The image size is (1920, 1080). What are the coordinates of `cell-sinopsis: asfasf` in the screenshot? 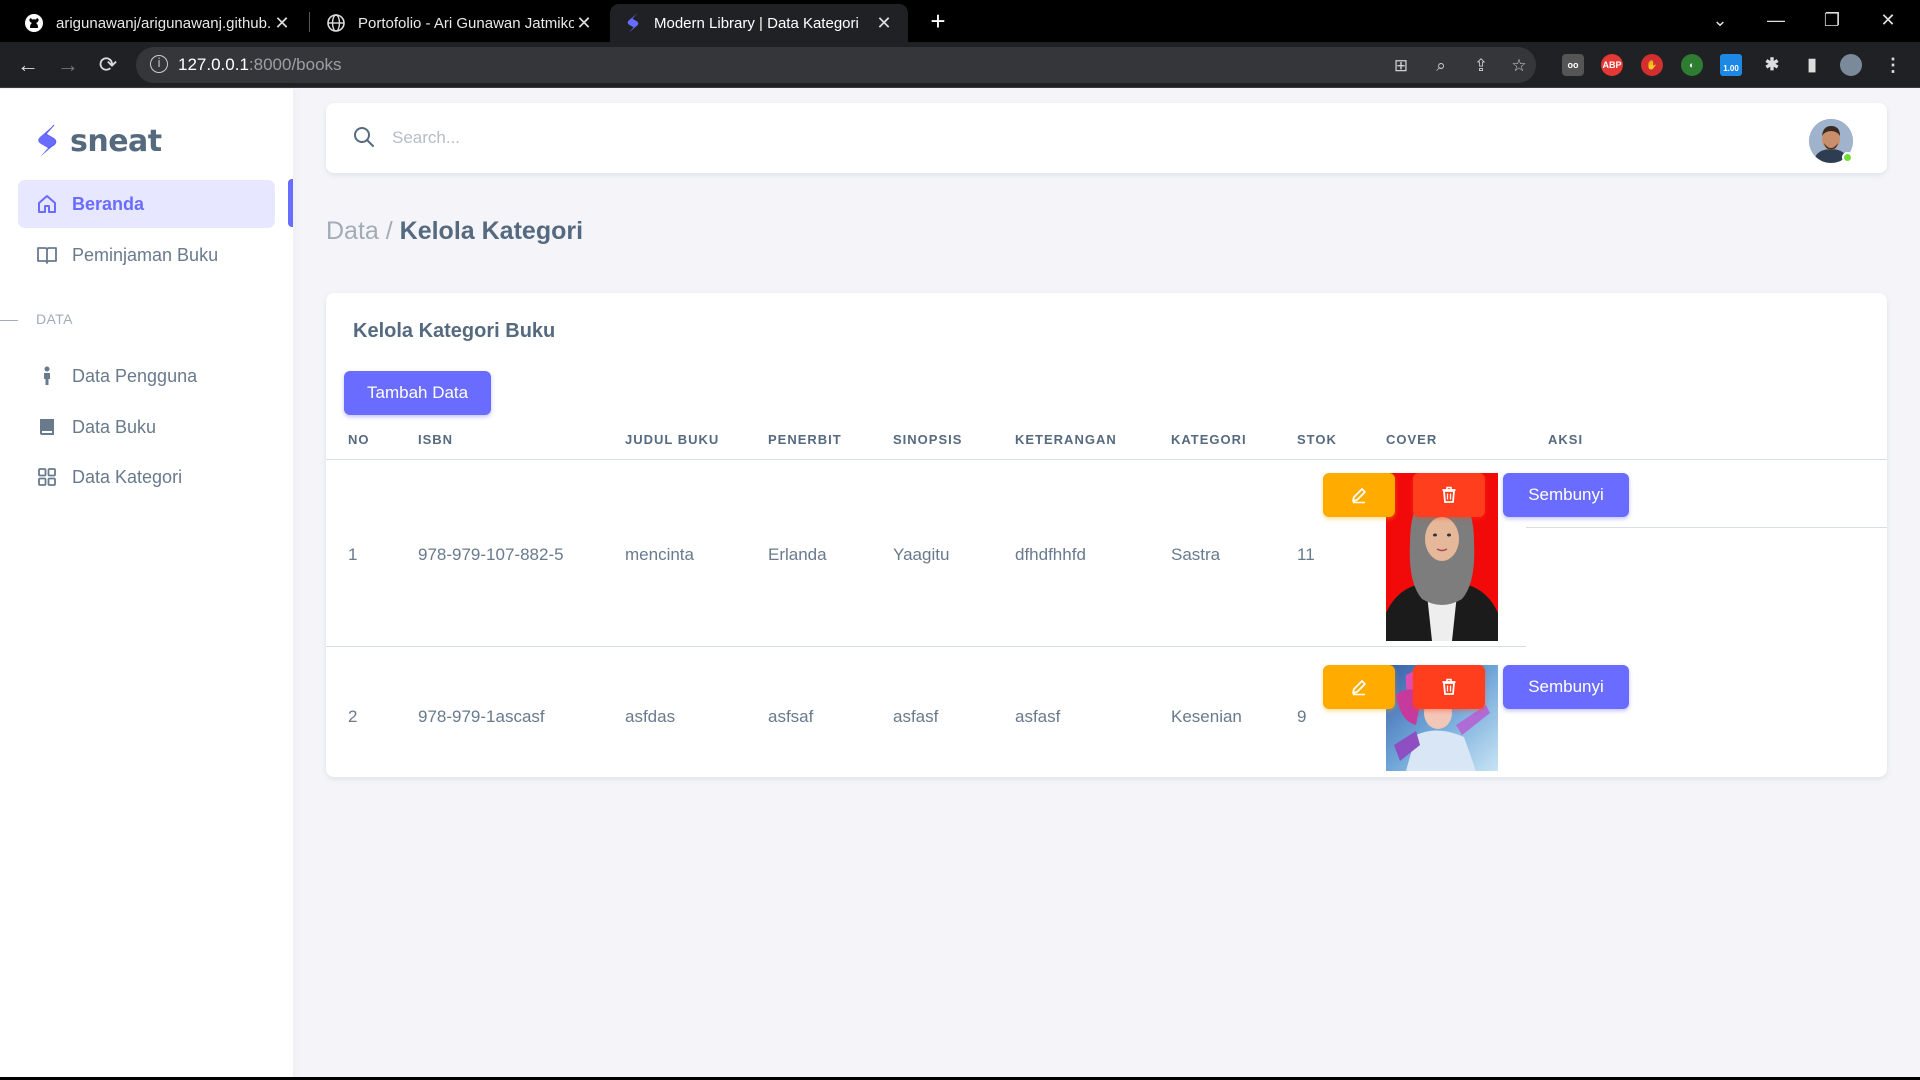 It's located at (916, 716).